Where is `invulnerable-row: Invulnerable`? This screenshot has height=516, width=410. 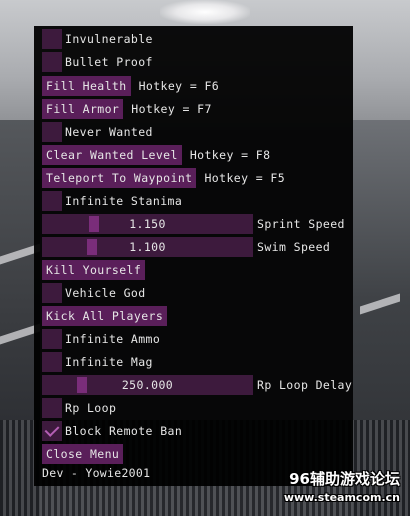
invulnerable-row: Invulnerable is located at coordinates (97, 39).